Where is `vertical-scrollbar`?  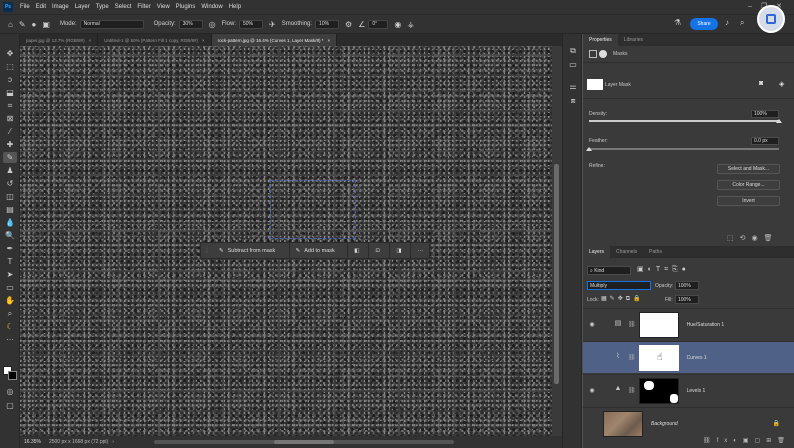 vertical-scrollbar is located at coordinates (557, 241).